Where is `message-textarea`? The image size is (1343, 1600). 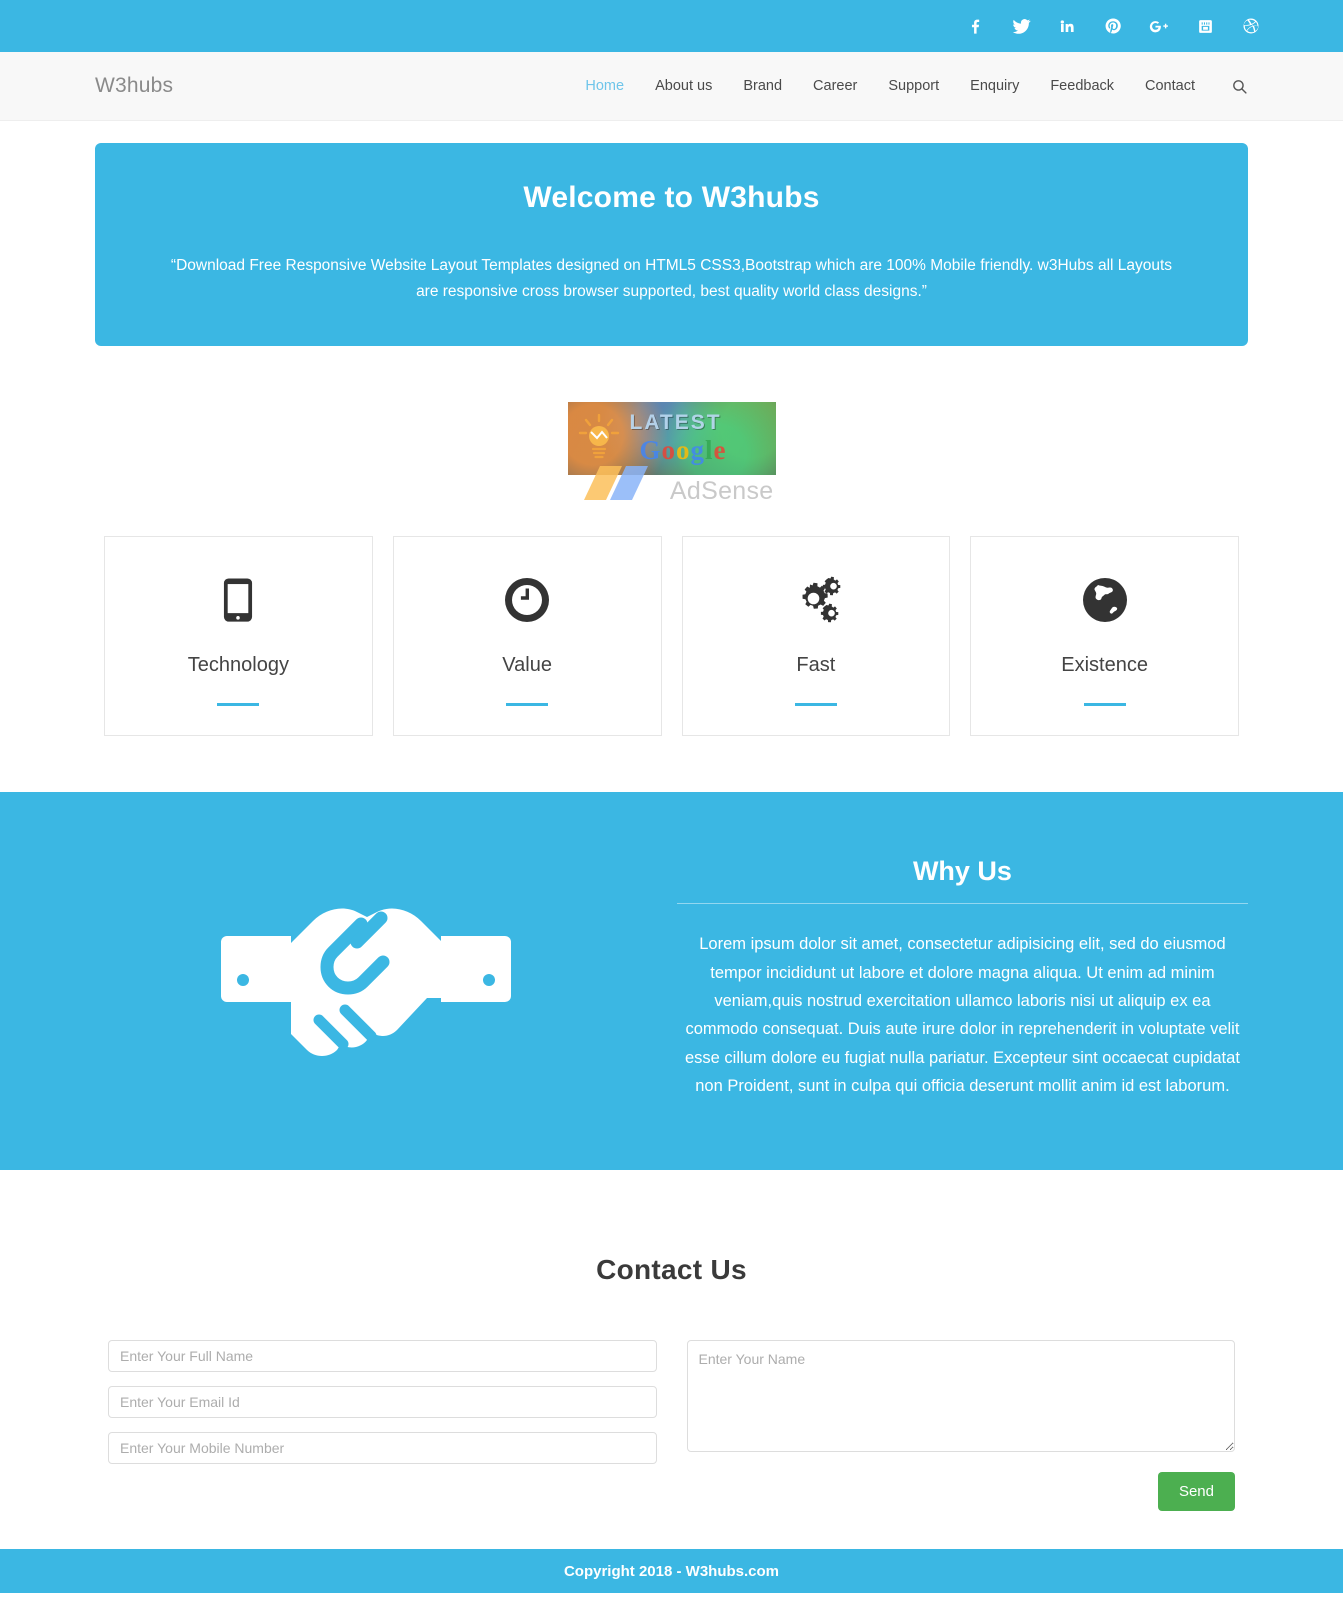 message-textarea is located at coordinates (960, 1396).